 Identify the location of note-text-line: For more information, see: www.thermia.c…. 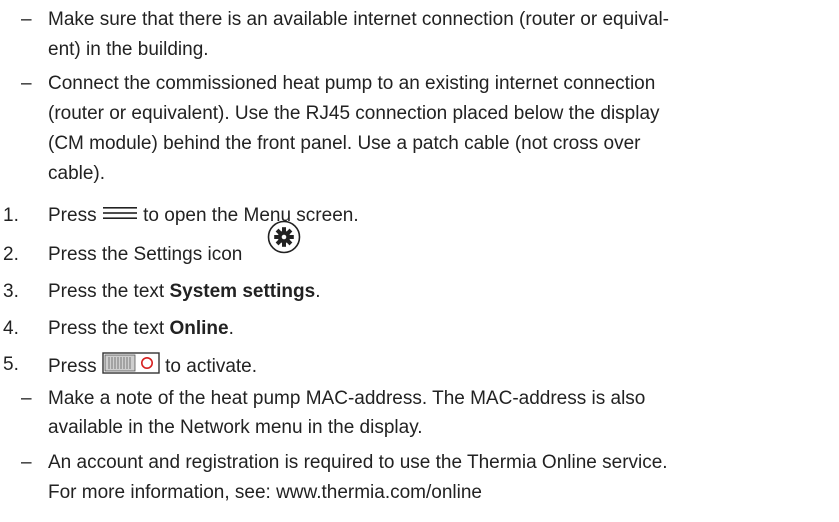
(265, 492).